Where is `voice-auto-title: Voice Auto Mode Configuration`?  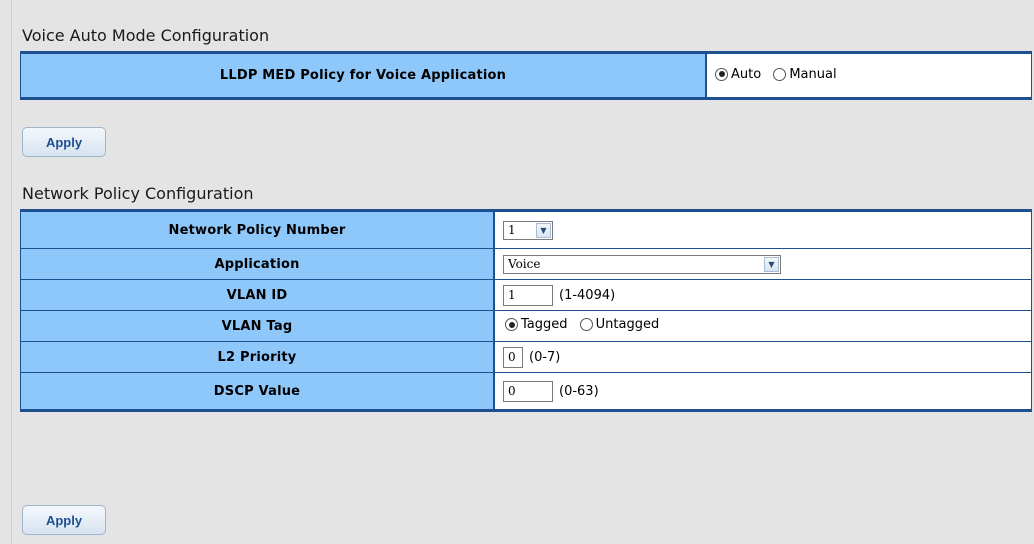 voice-auto-title: Voice Auto Mode Configuration is located at coordinates (146, 35).